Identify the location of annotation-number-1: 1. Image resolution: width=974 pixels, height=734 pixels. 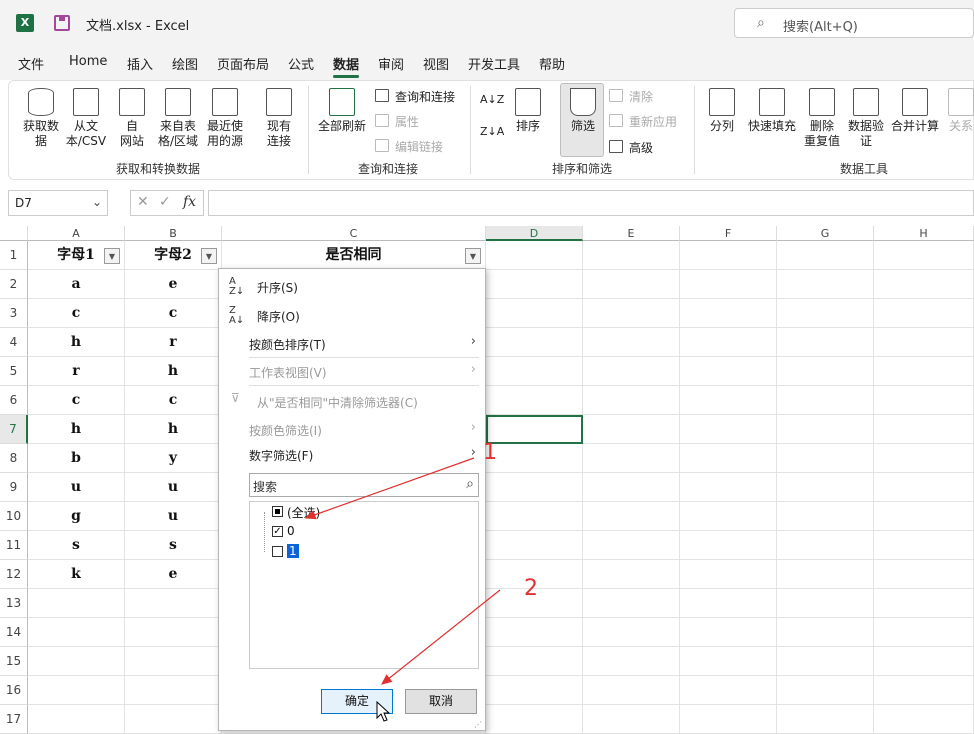
(490, 452).